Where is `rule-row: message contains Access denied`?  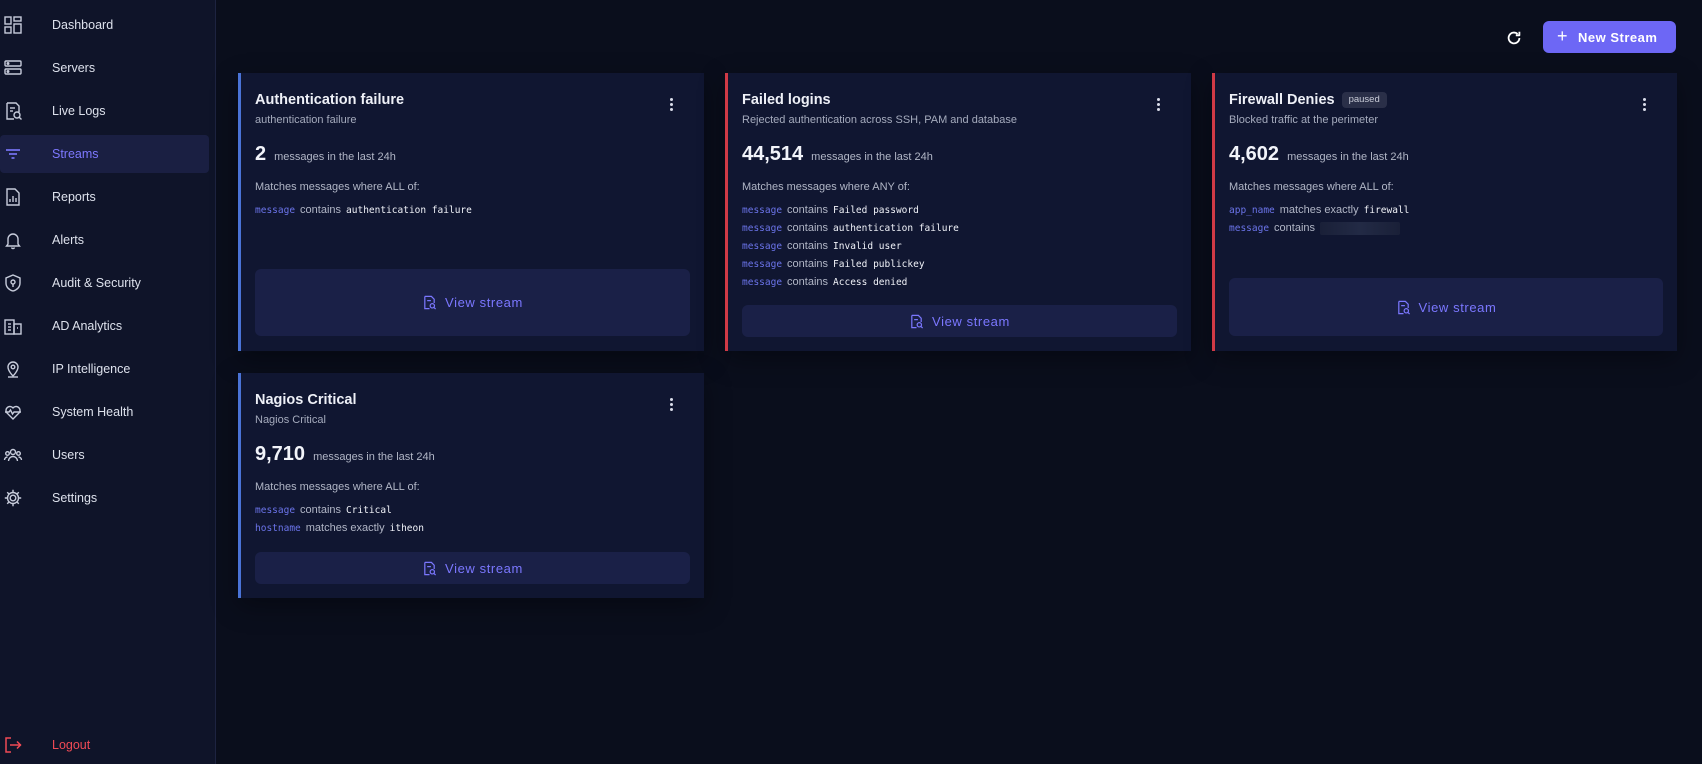 rule-row: message contains Access denied is located at coordinates (850, 282).